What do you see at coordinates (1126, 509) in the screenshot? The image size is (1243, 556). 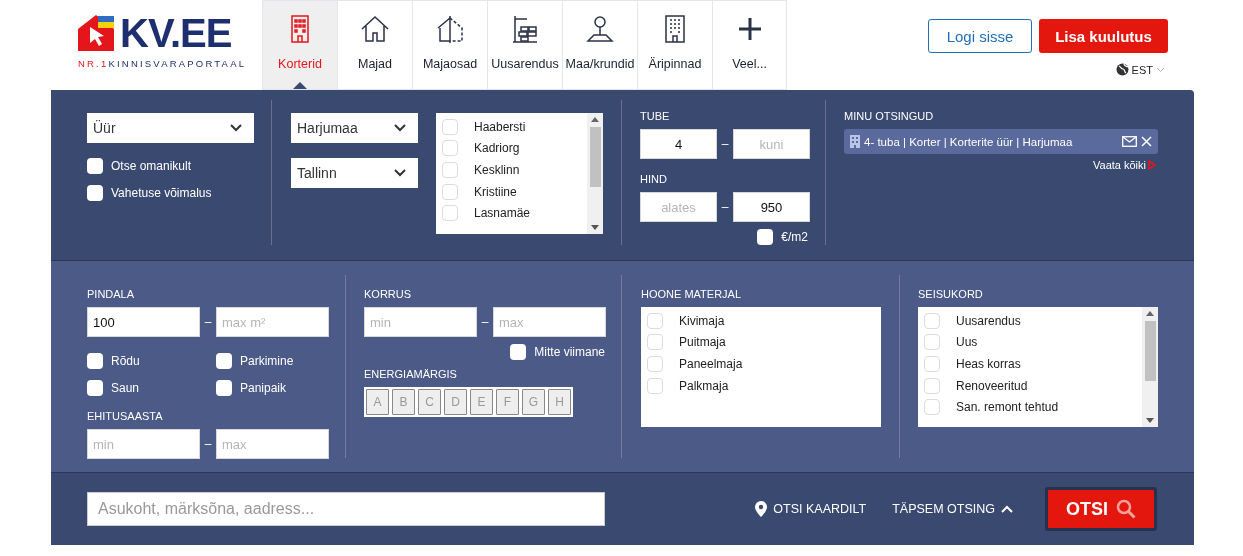 I see `search-icon` at bounding box center [1126, 509].